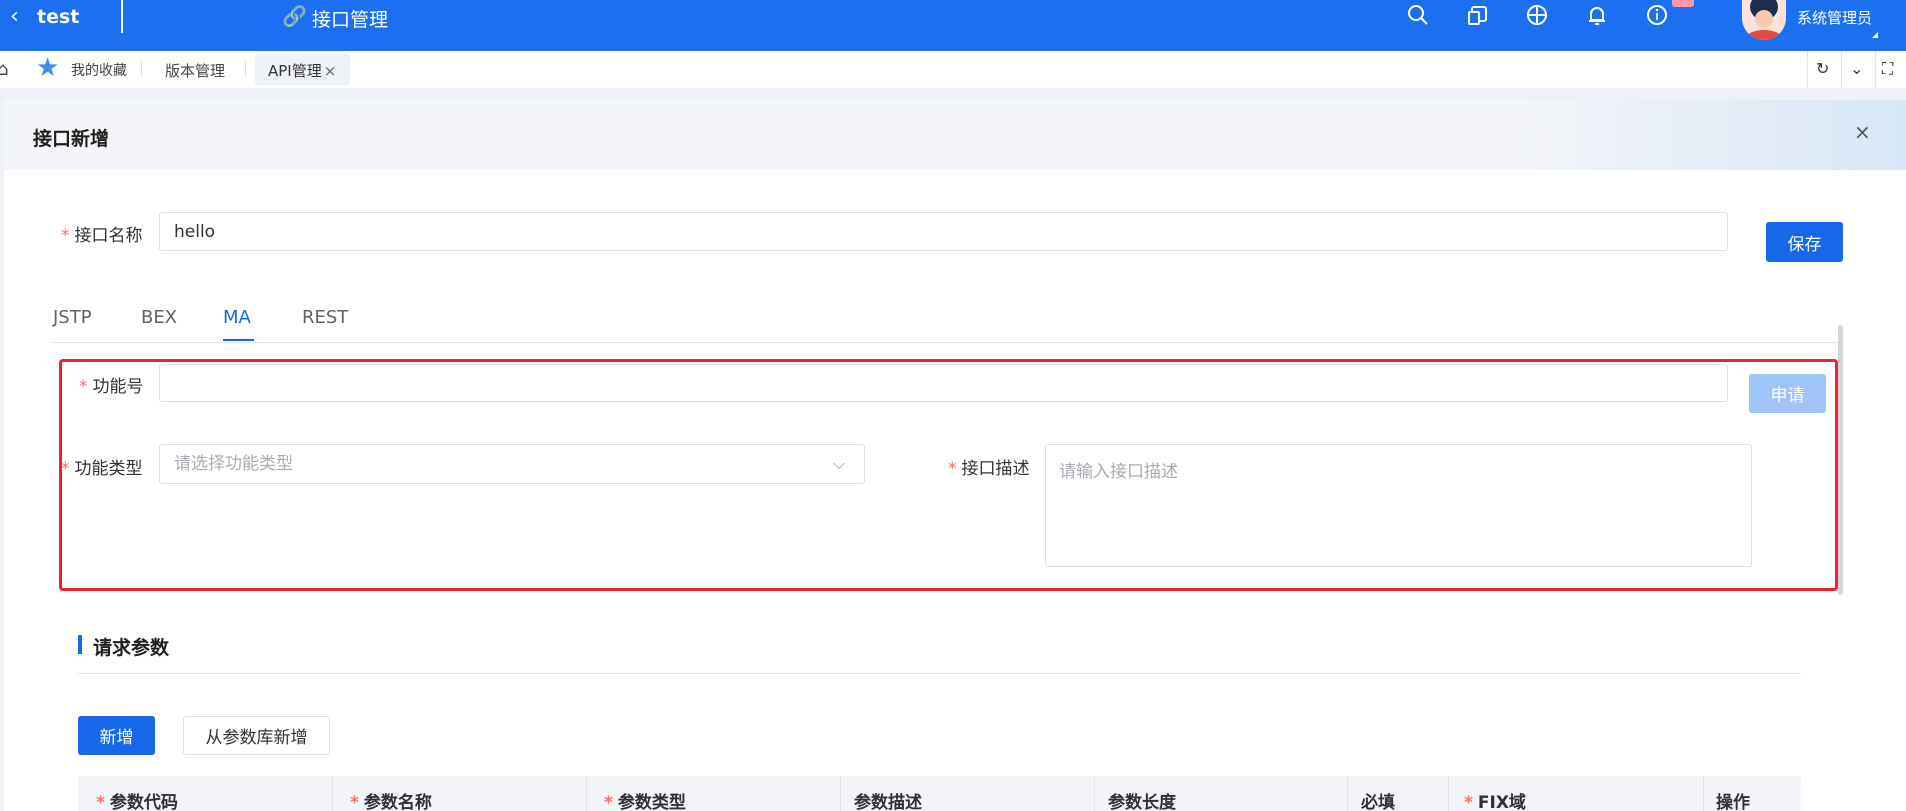 The width and height of the screenshot is (1906, 811). I want to click on copy-icon, so click(1478, 18).